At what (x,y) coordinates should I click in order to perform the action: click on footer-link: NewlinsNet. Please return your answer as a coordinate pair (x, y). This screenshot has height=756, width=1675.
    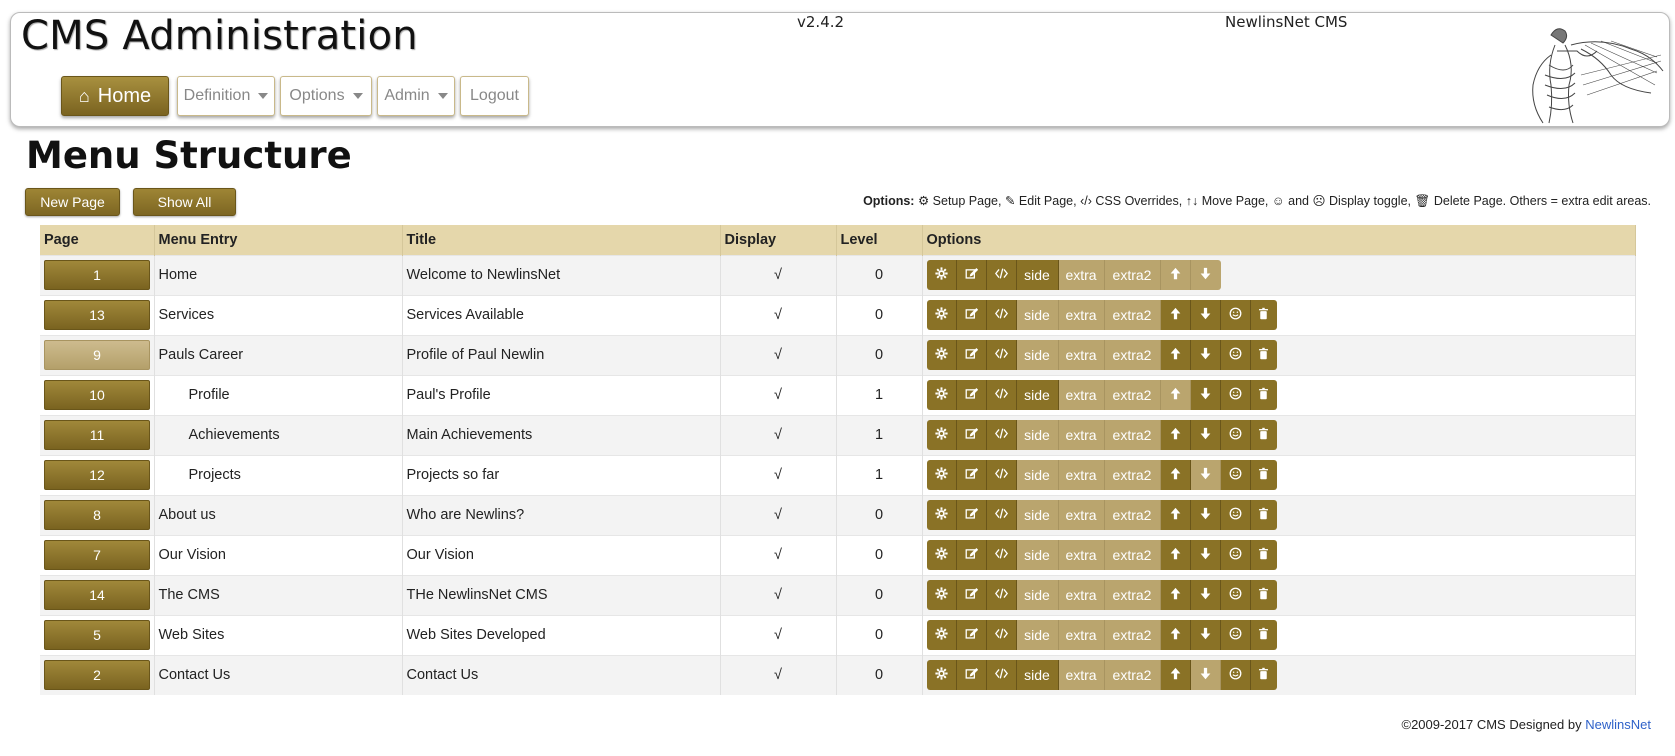
    Looking at the image, I should click on (1618, 724).